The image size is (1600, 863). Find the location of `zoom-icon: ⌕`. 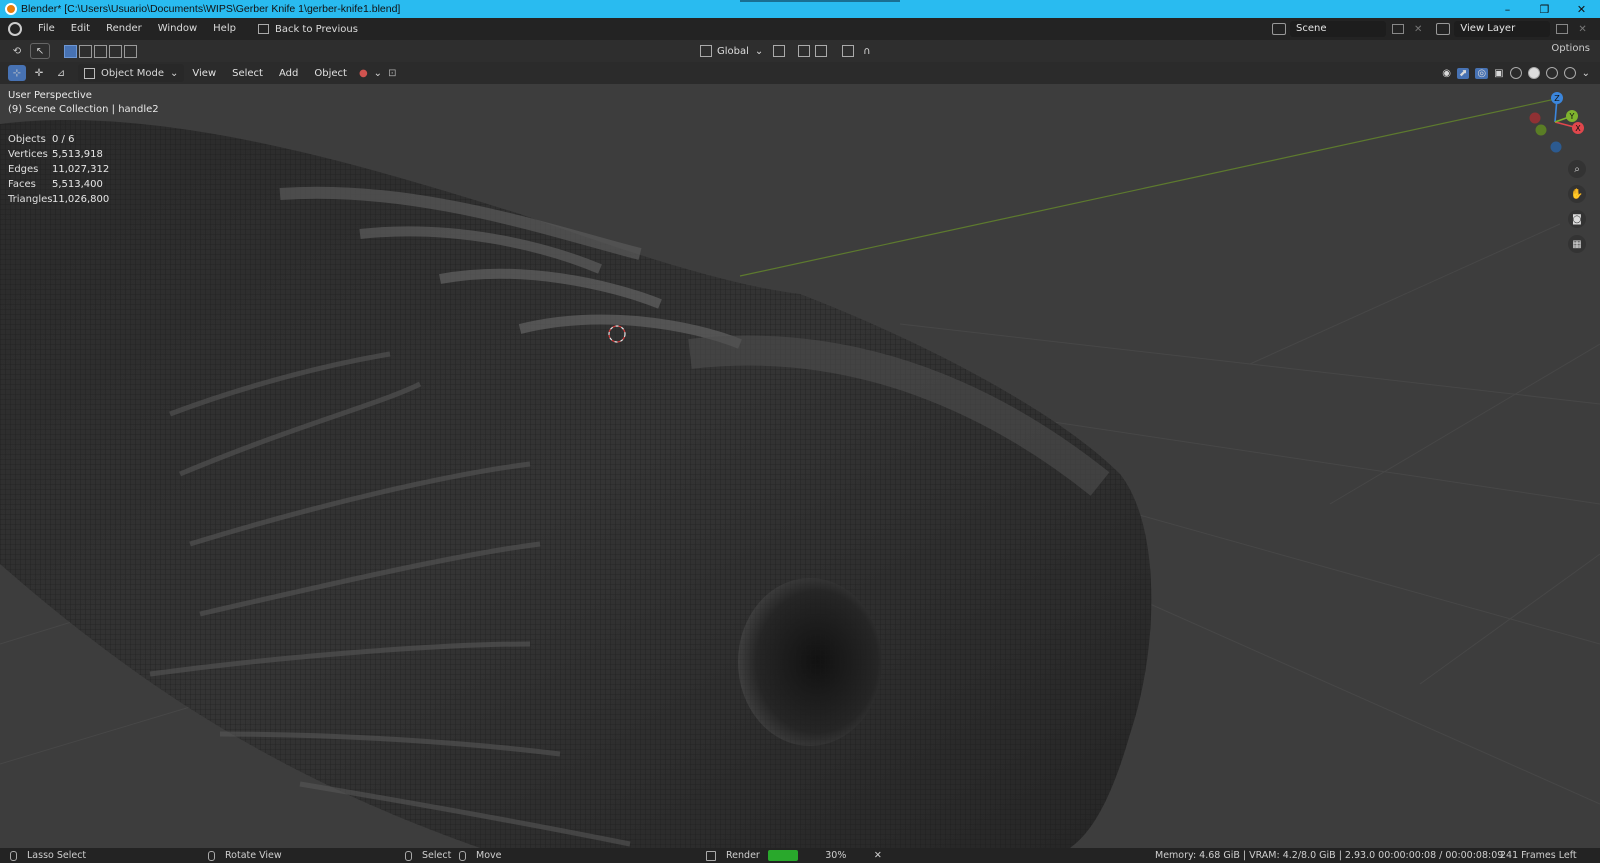

zoom-icon: ⌕ is located at coordinates (1577, 169).